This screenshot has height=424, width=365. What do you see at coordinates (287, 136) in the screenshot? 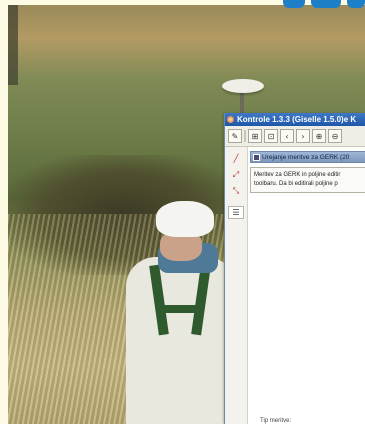
I see `back-icon: ‹` at bounding box center [287, 136].